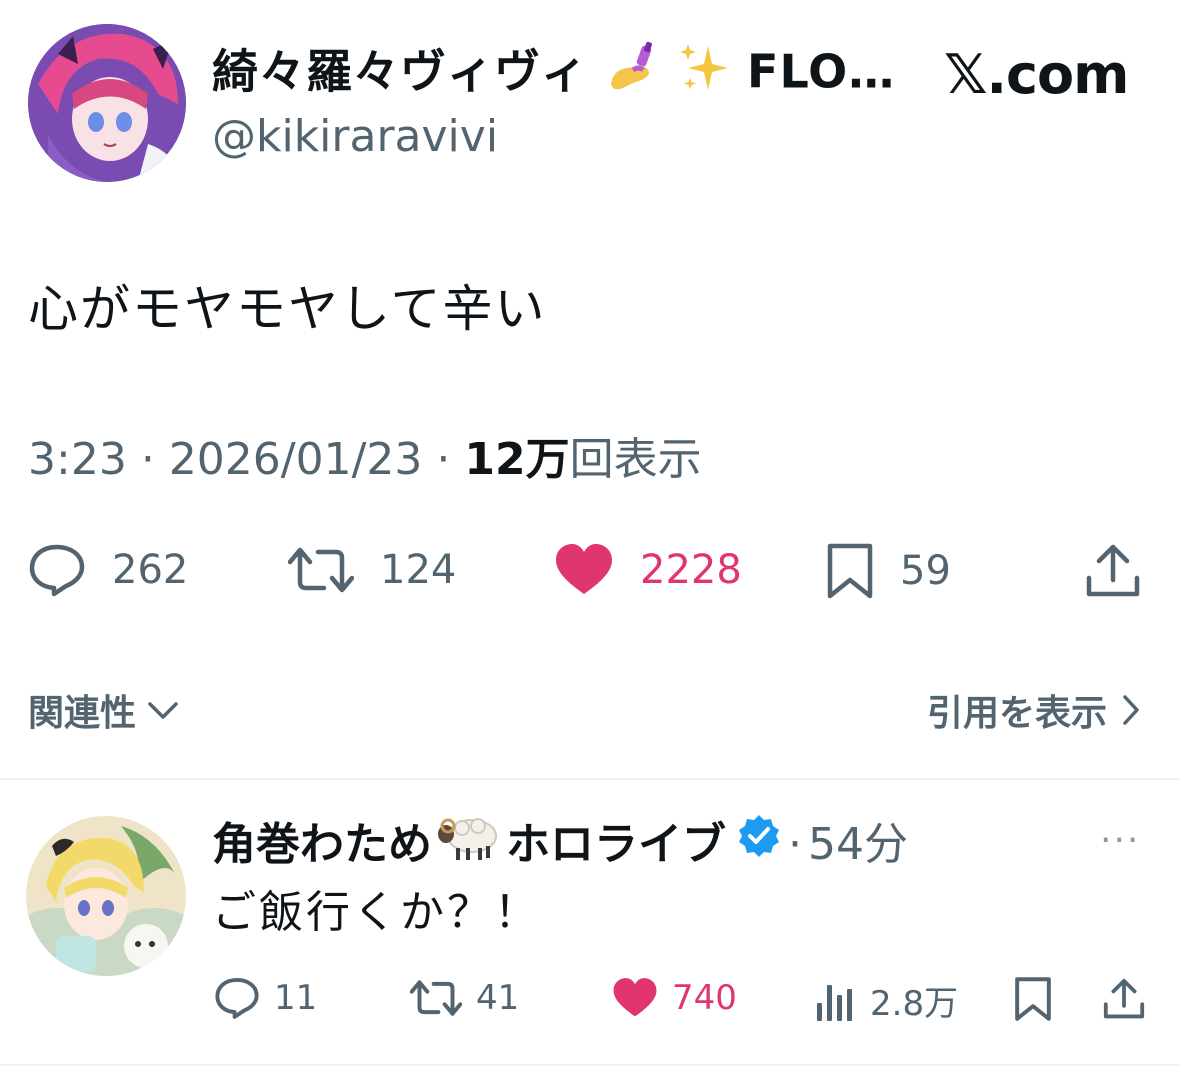 The image size is (1179, 1072). What do you see at coordinates (77, 459) in the screenshot?
I see `tweet-time: 3:23` at bounding box center [77, 459].